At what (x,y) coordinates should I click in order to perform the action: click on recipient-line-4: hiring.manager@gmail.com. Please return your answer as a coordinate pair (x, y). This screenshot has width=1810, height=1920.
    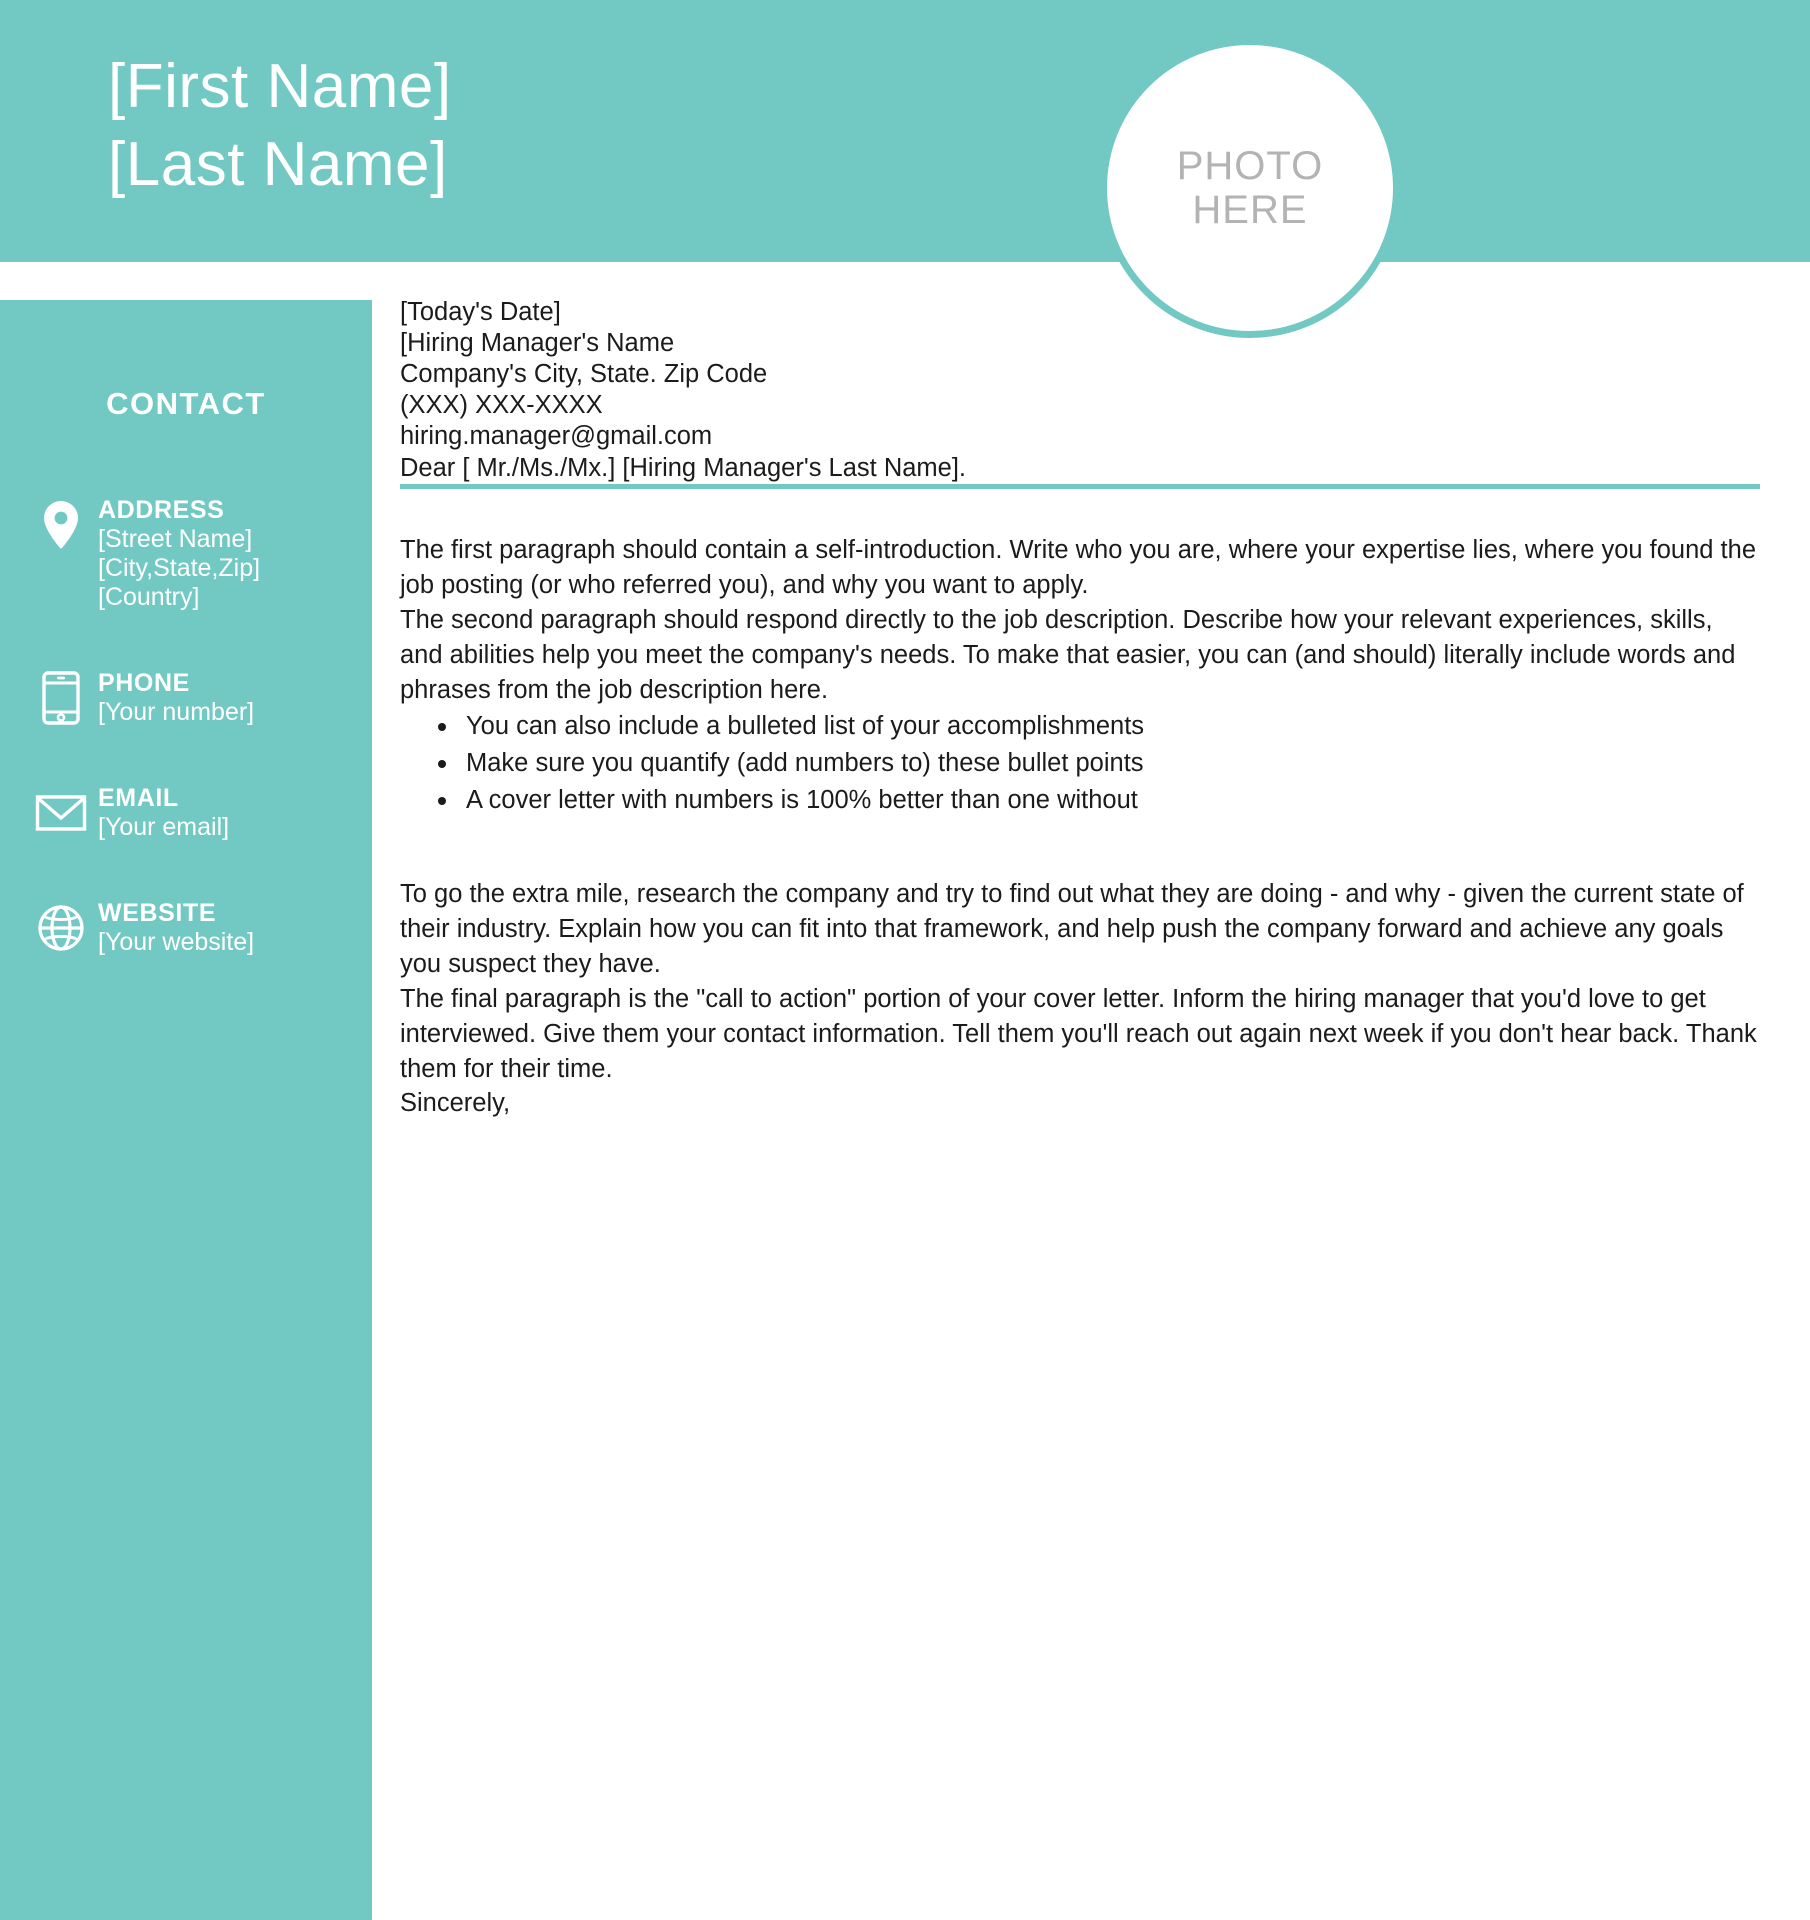
    Looking at the image, I should click on (556, 436).